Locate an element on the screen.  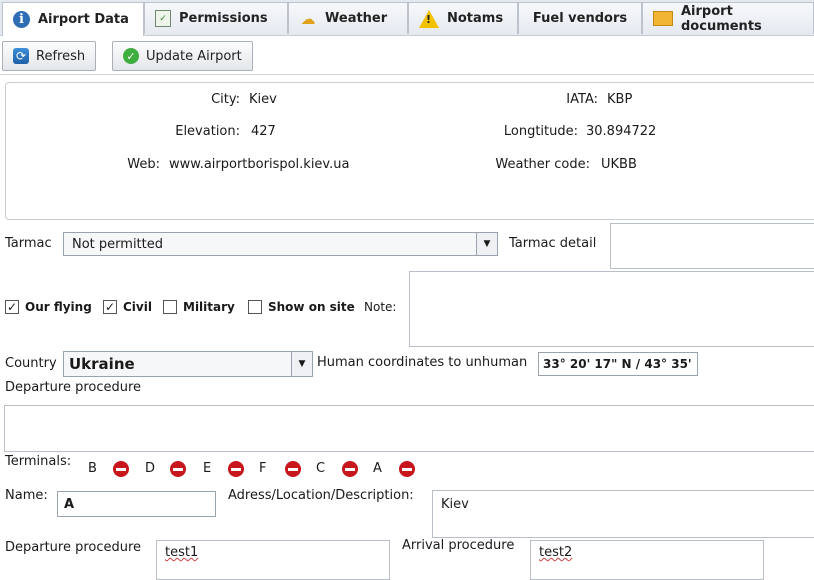
civil-checkbox: ✓ Civil is located at coordinates (127, 307).